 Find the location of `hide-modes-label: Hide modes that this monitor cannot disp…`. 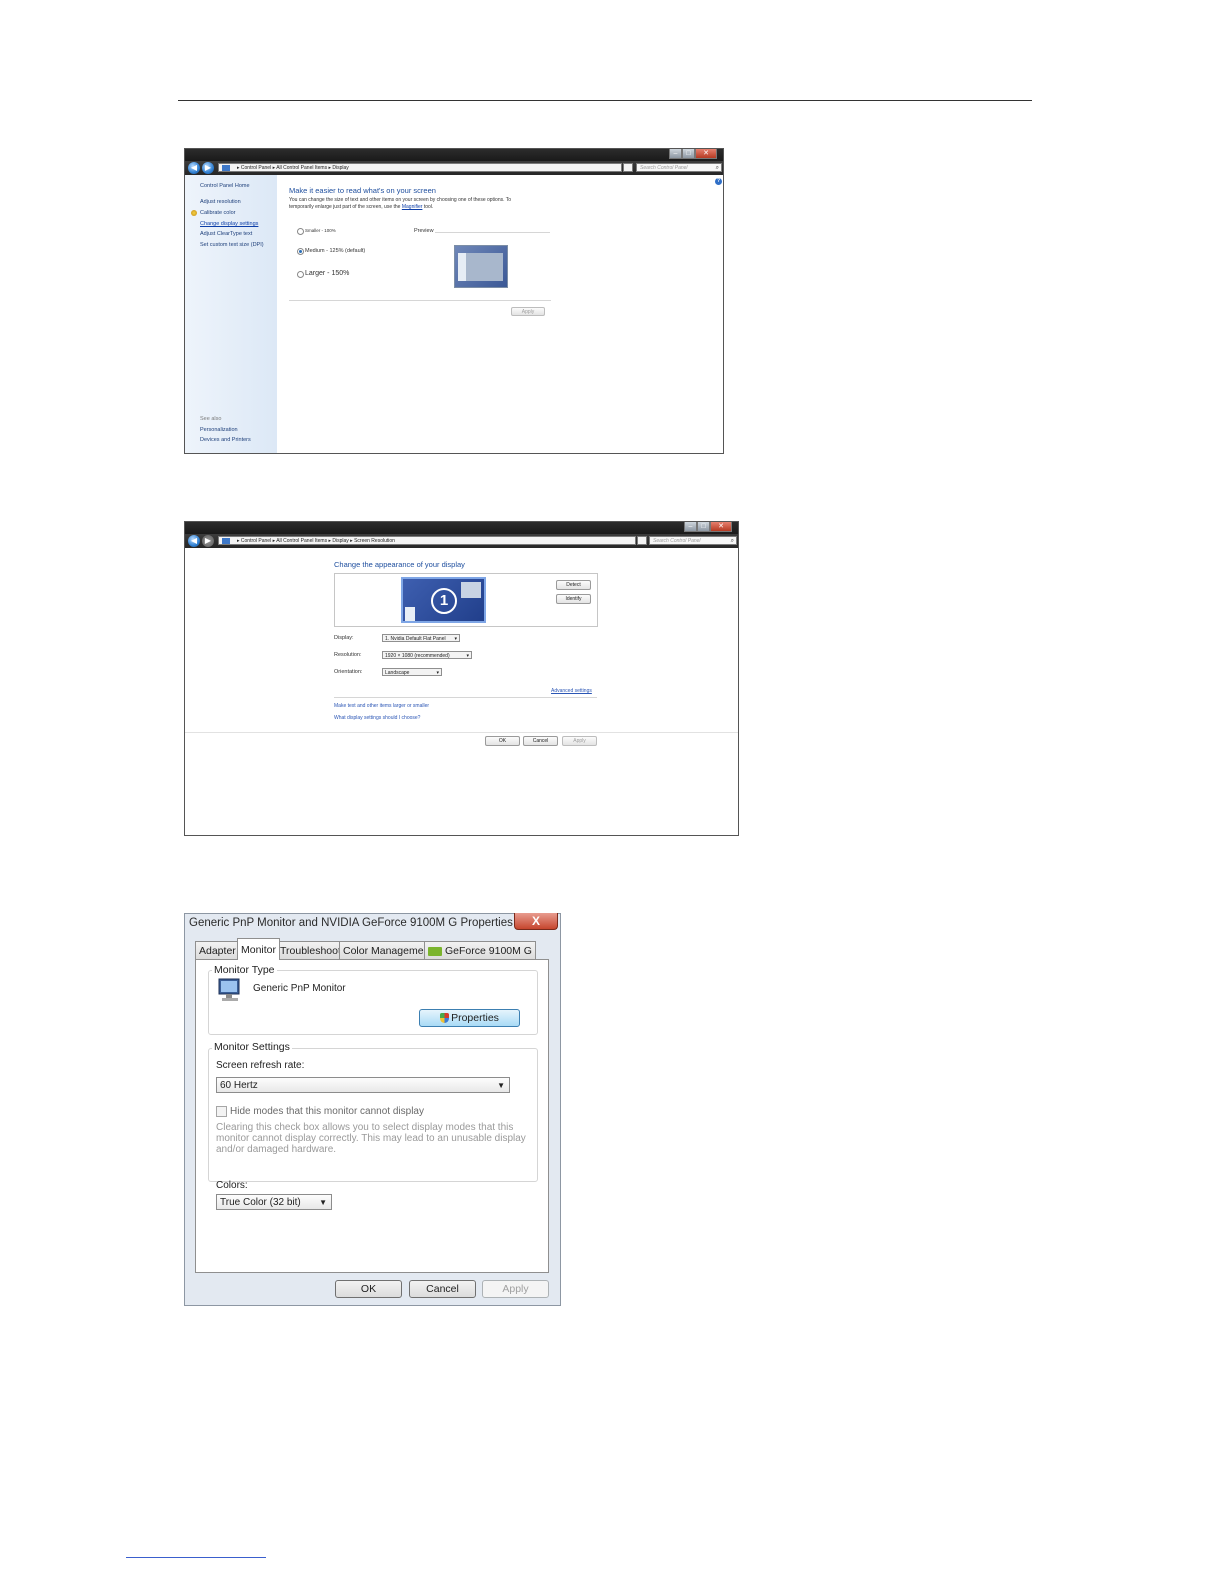

hide-modes-label: Hide modes that this monitor cannot disp… is located at coordinates (327, 1111).